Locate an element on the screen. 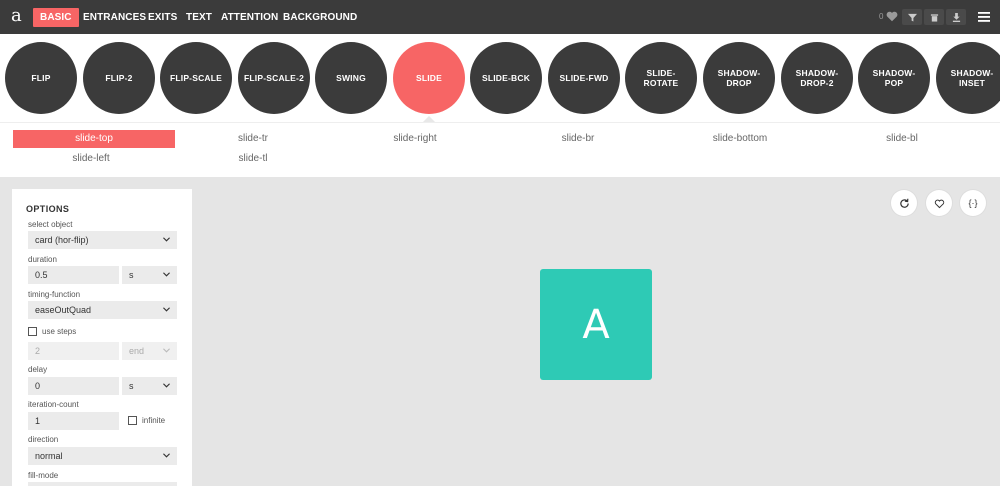  timing-function-value: easeOutQuad is located at coordinates (63, 310).